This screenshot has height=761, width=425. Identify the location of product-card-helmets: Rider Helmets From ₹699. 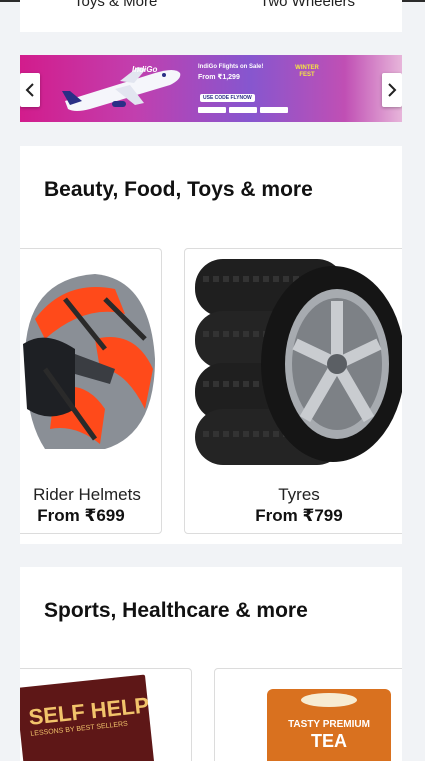
(91, 391).